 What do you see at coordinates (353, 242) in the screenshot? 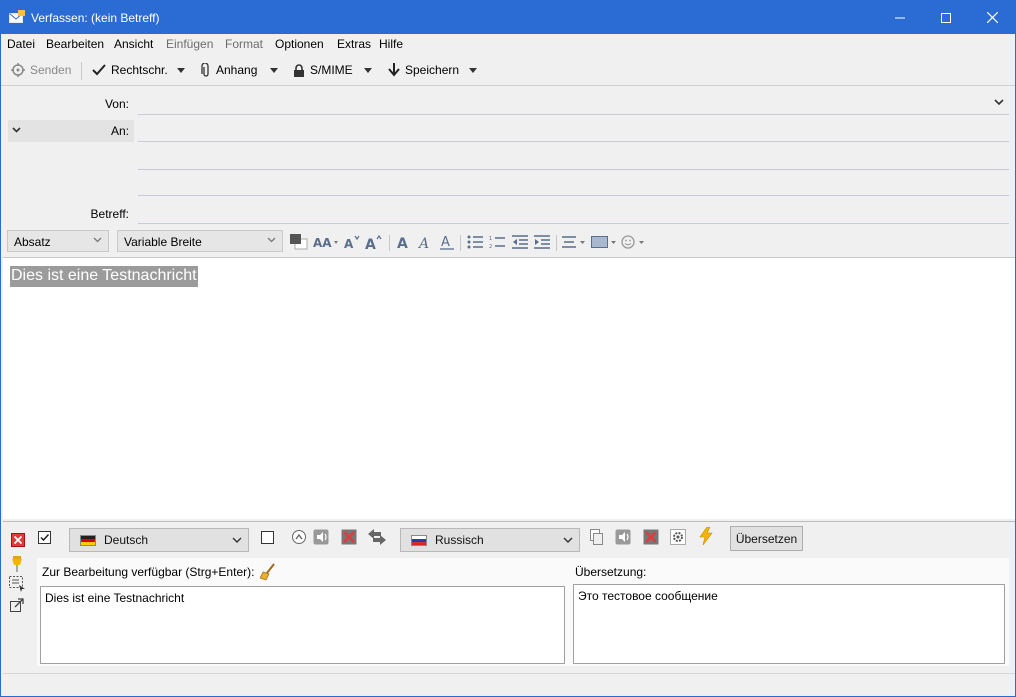
I see `font-smaller-button: A` at bounding box center [353, 242].